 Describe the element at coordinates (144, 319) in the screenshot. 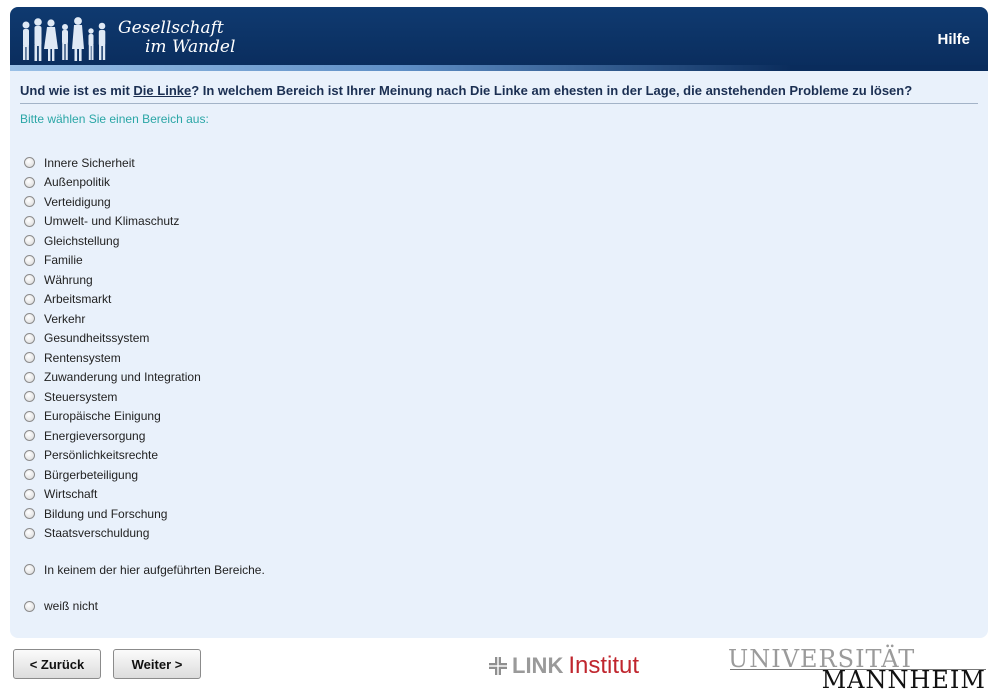

I see `option-verkehr: Verkehr` at that location.